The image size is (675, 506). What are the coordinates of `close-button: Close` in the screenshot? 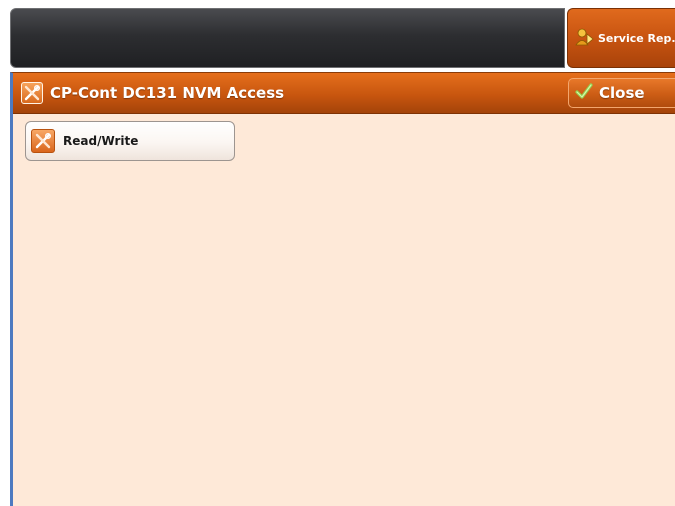 It's located at (621, 93).